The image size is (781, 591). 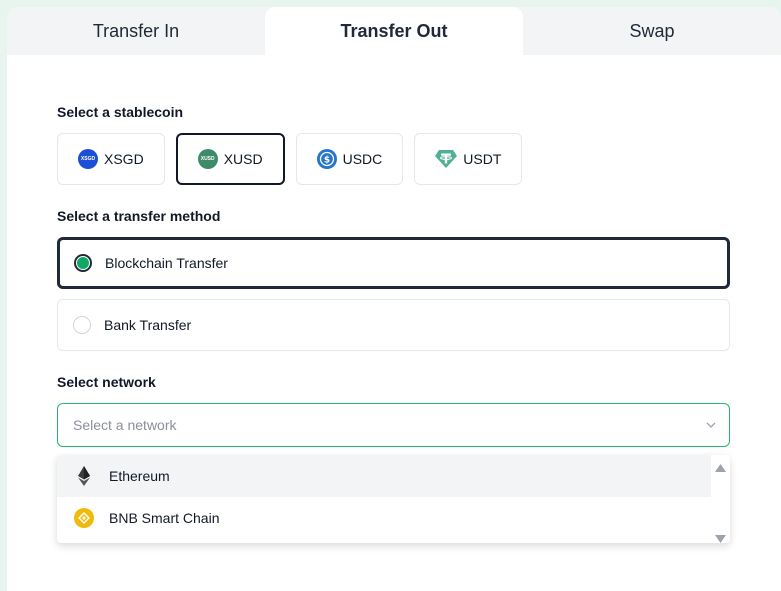 I want to click on network-option-label: Ethereum, so click(x=139, y=476).